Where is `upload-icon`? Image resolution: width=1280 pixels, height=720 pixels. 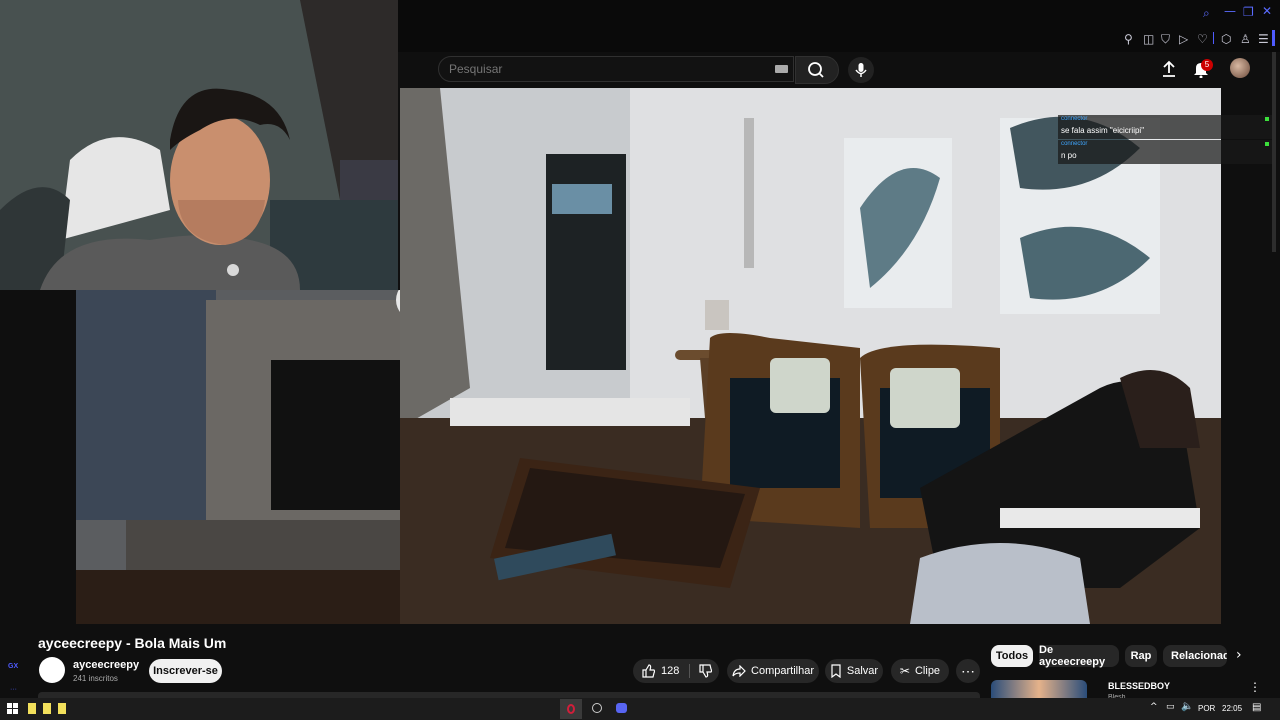
upload-icon is located at coordinates (1169, 69).